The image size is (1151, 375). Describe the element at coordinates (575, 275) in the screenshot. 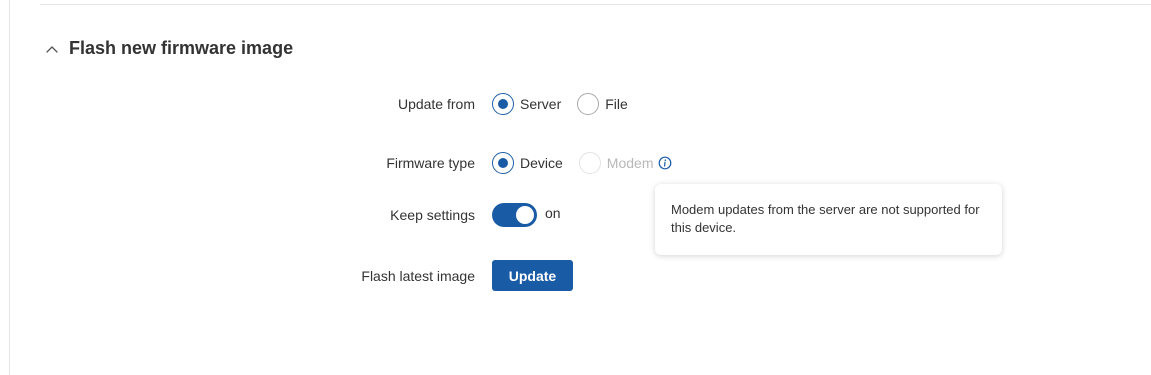

I see `flash-latest-row: Flash latest image Update` at that location.